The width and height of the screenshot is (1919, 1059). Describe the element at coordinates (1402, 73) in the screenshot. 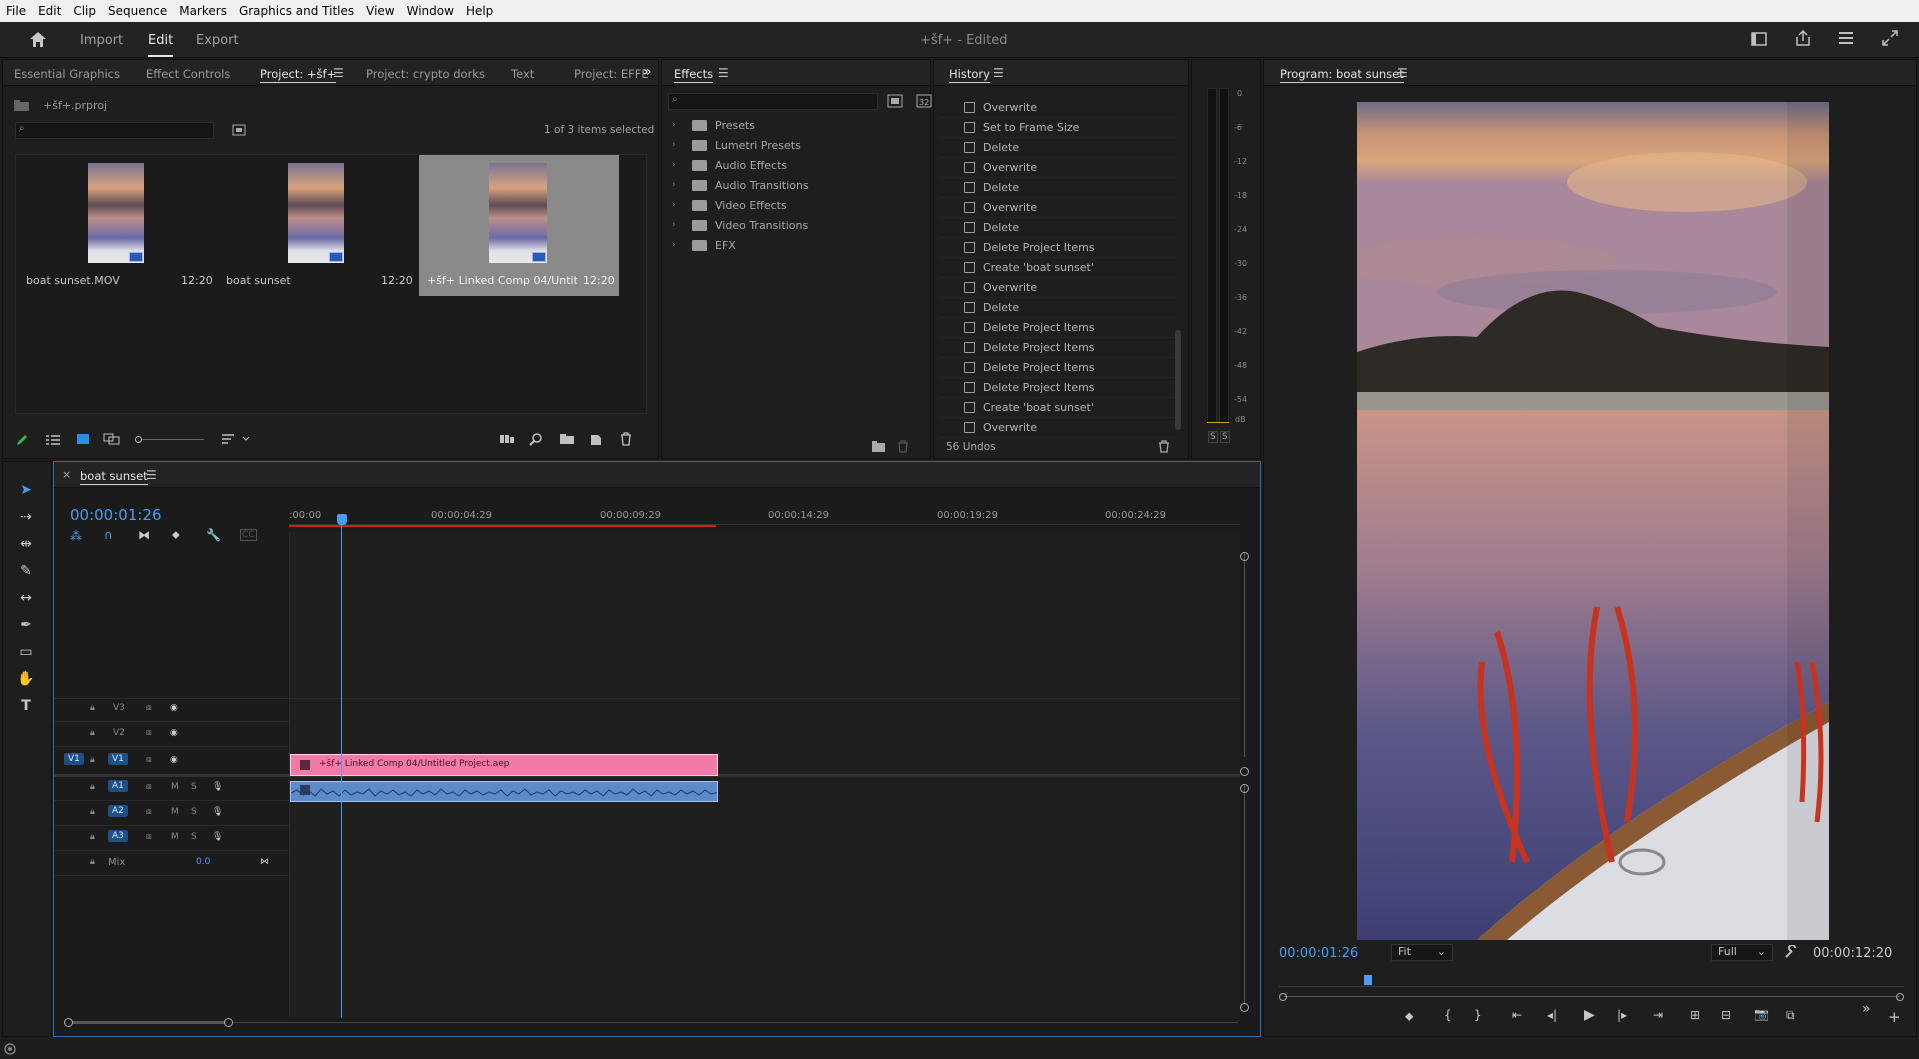

I see `program-menu-icon: ☰` at that location.